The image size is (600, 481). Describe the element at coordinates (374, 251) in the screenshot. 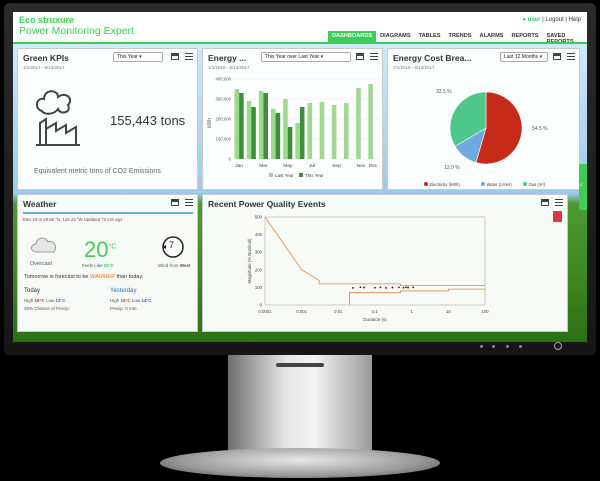

I see `itic-upper-curve` at that location.